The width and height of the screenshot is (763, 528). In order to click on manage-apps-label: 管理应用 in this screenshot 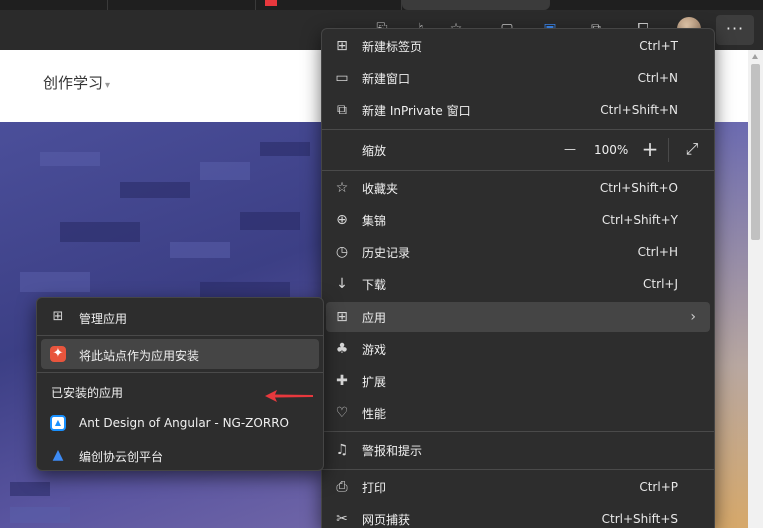, I will do `click(103, 319)`.